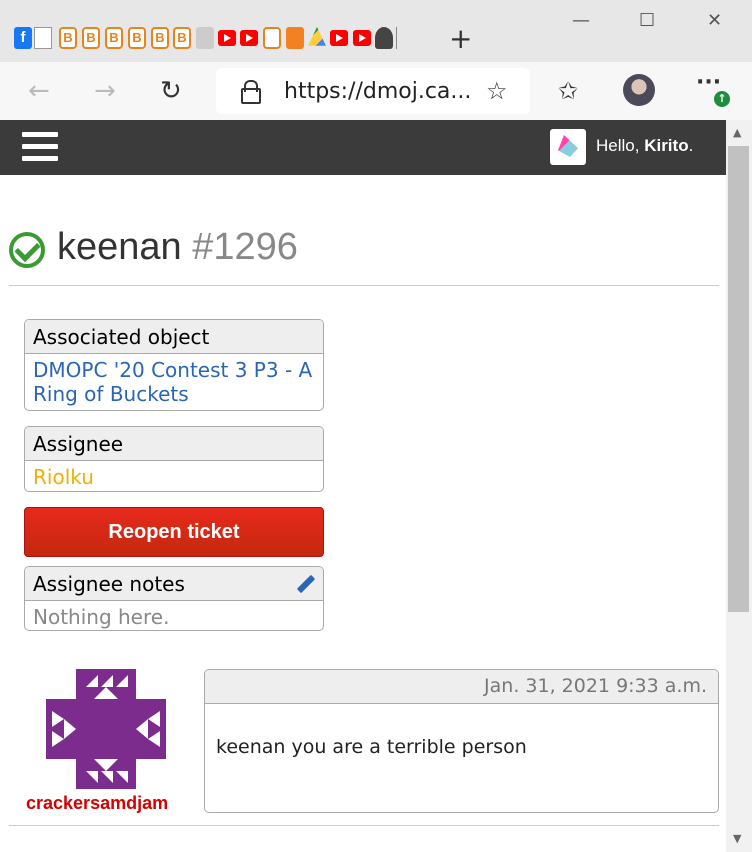 This screenshot has width=752, height=852. I want to click on close-icon: ✕, so click(714, 20).